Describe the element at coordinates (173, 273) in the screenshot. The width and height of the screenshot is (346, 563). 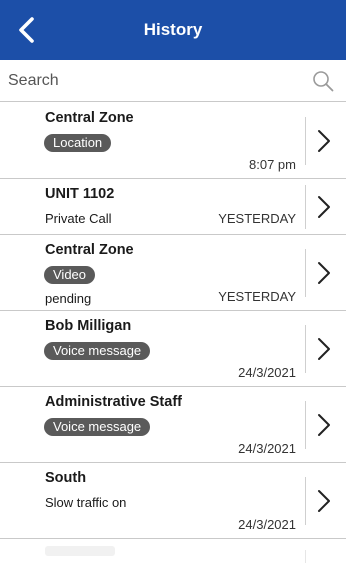
I see `list-item: Central Zone Video pending YESTERDAY` at that location.